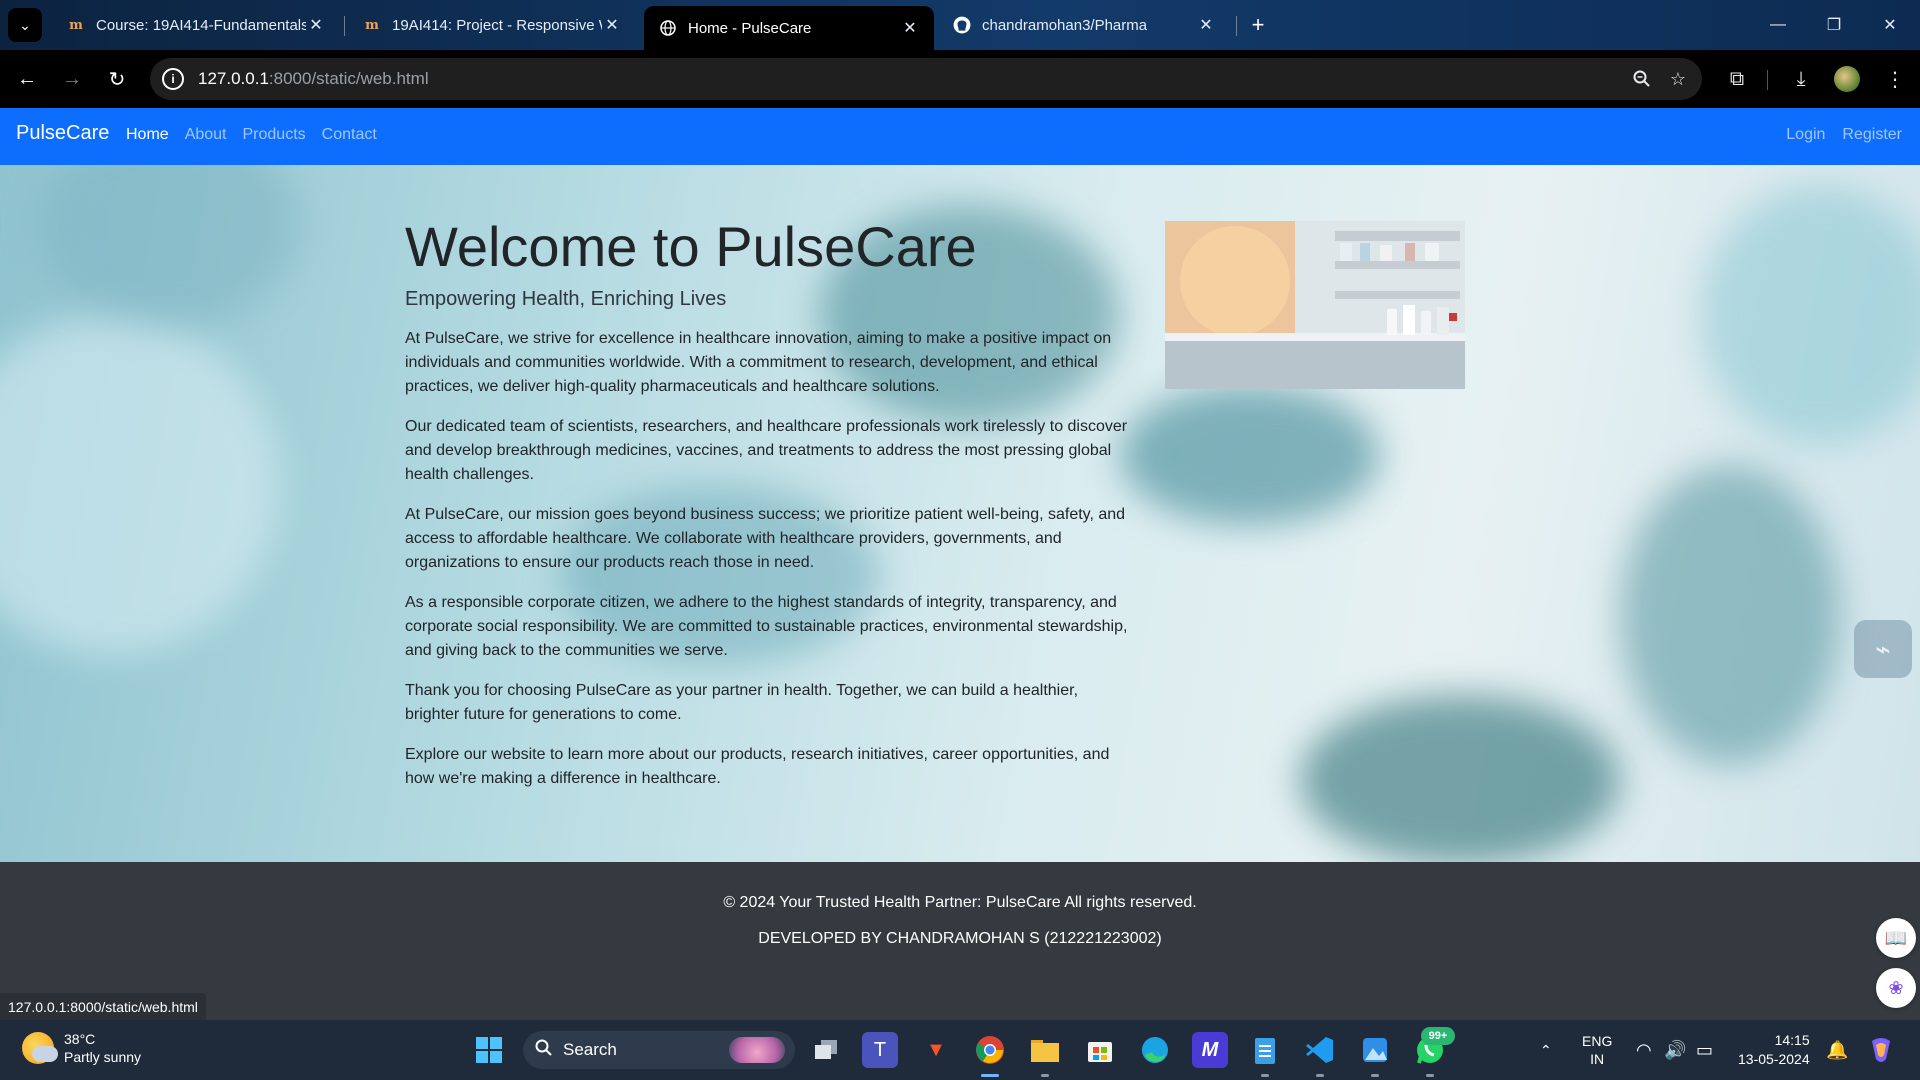 The width and height of the screenshot is (1920, 1080). Describe the element at coordinates (1890, 25) in the screenshot. I see `close-window-icon: ✕` at that location.